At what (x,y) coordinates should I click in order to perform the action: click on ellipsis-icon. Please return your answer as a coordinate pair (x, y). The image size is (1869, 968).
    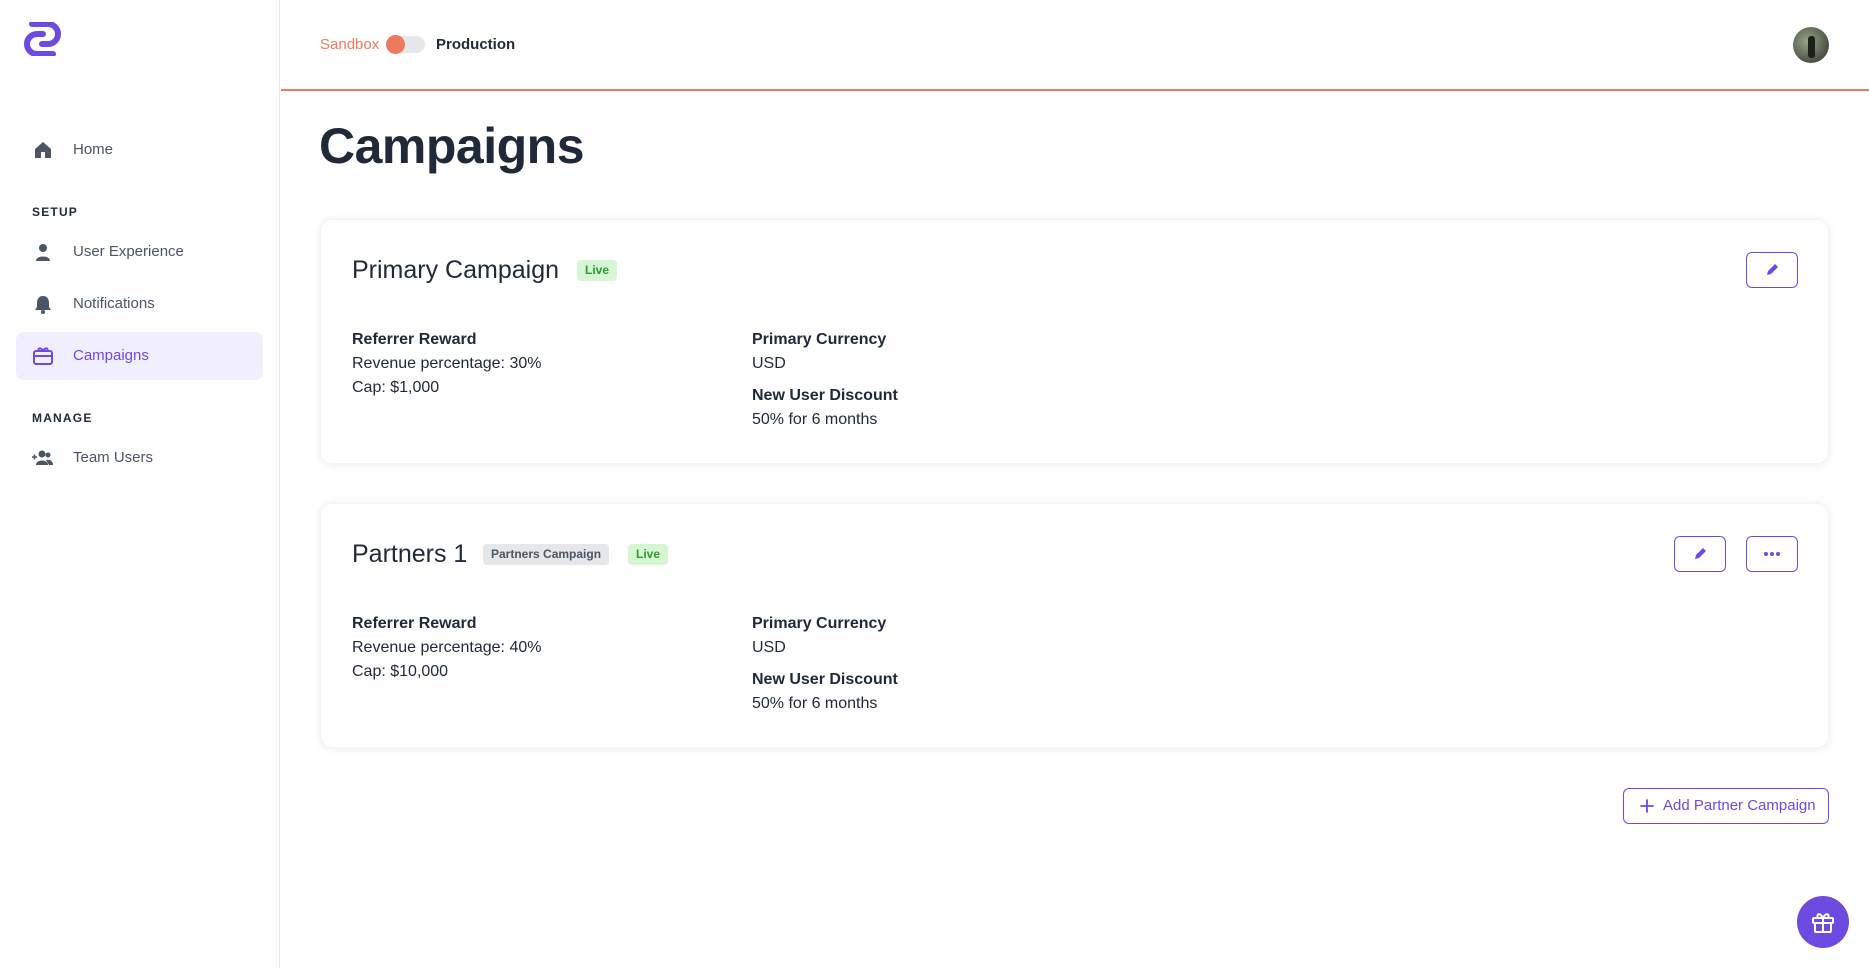
    Looking at the image, I should click on (1772, 554).